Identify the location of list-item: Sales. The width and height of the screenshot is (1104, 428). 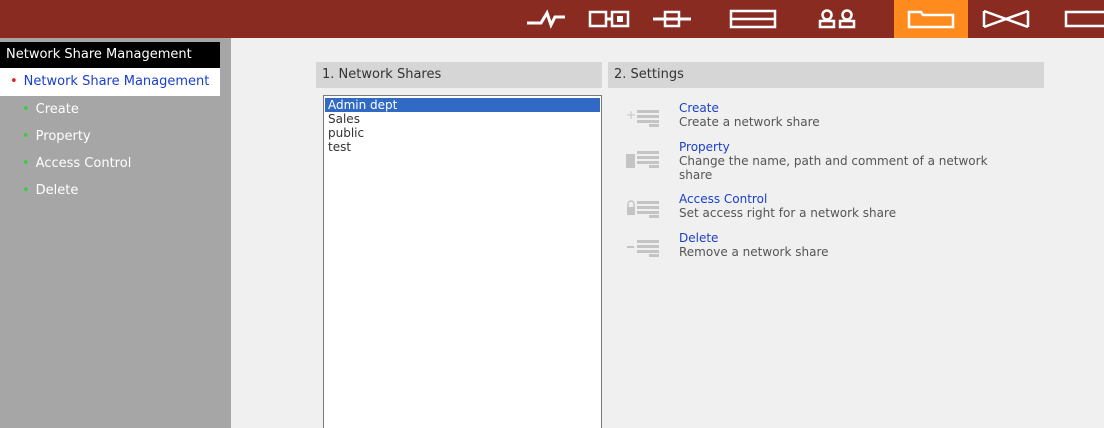
(462, 119).